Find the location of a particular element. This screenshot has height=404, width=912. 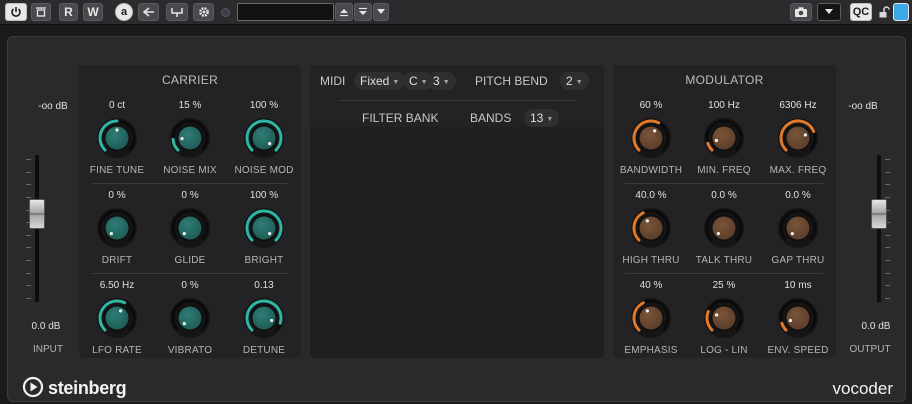

min-freq-label: MIN. FREQ is located at coordinates (724, 170).